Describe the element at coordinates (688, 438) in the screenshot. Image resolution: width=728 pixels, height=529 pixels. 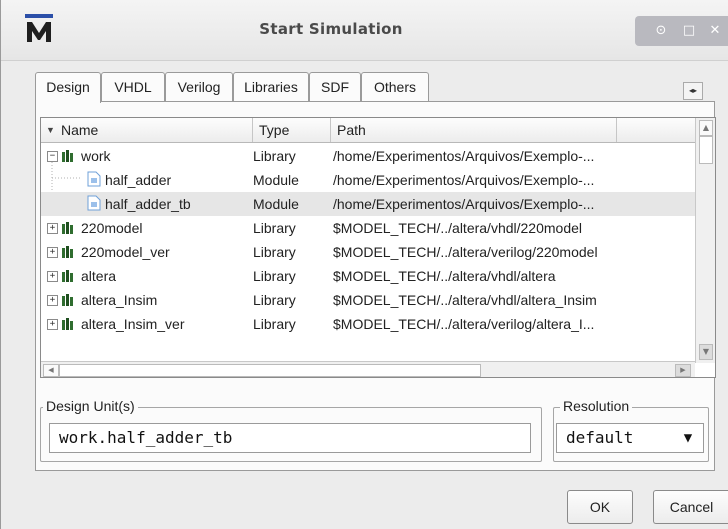
I see `dropdown-arrow-icon: ▼` at that location.